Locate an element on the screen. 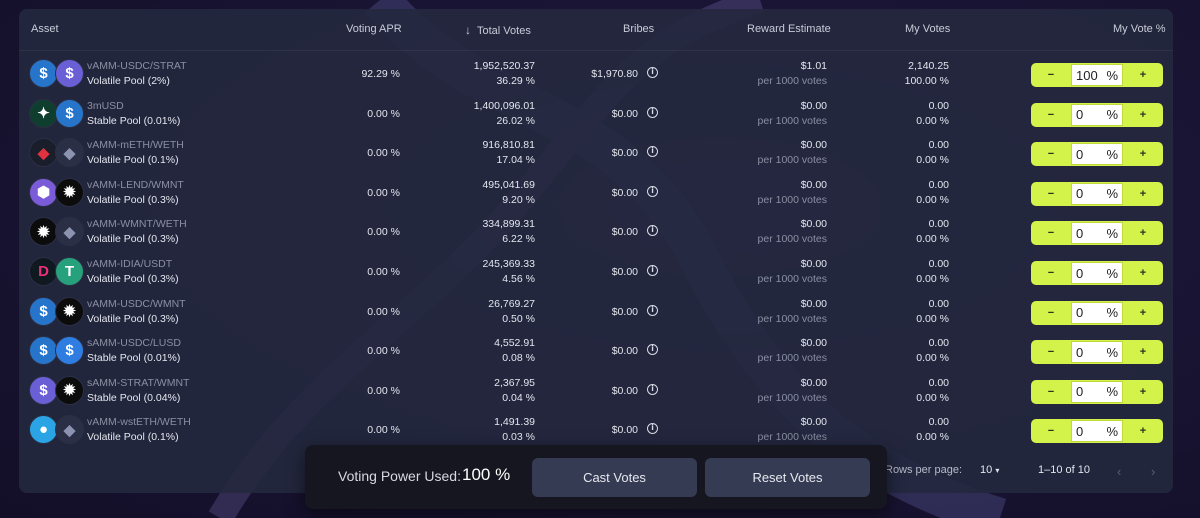  header-my-vote-pct: My Vote % is located at coordinates (1139, 29).